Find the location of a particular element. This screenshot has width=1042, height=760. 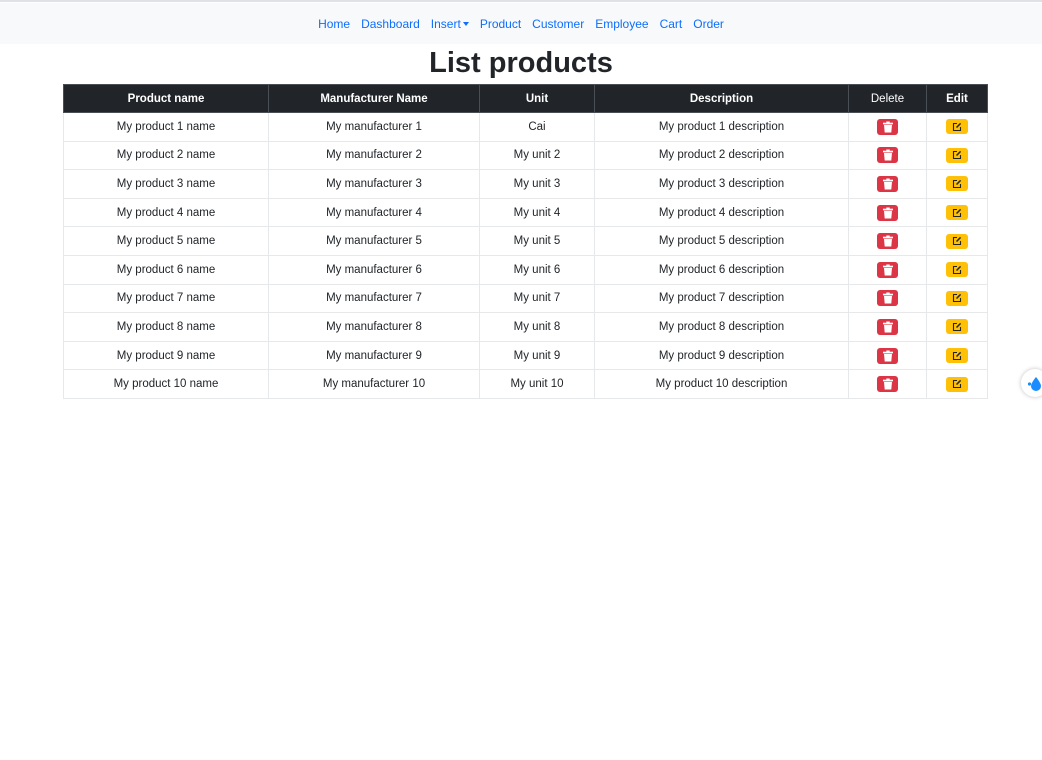

cell-product-name: My product 4 name is located at coordinates (166, 212).